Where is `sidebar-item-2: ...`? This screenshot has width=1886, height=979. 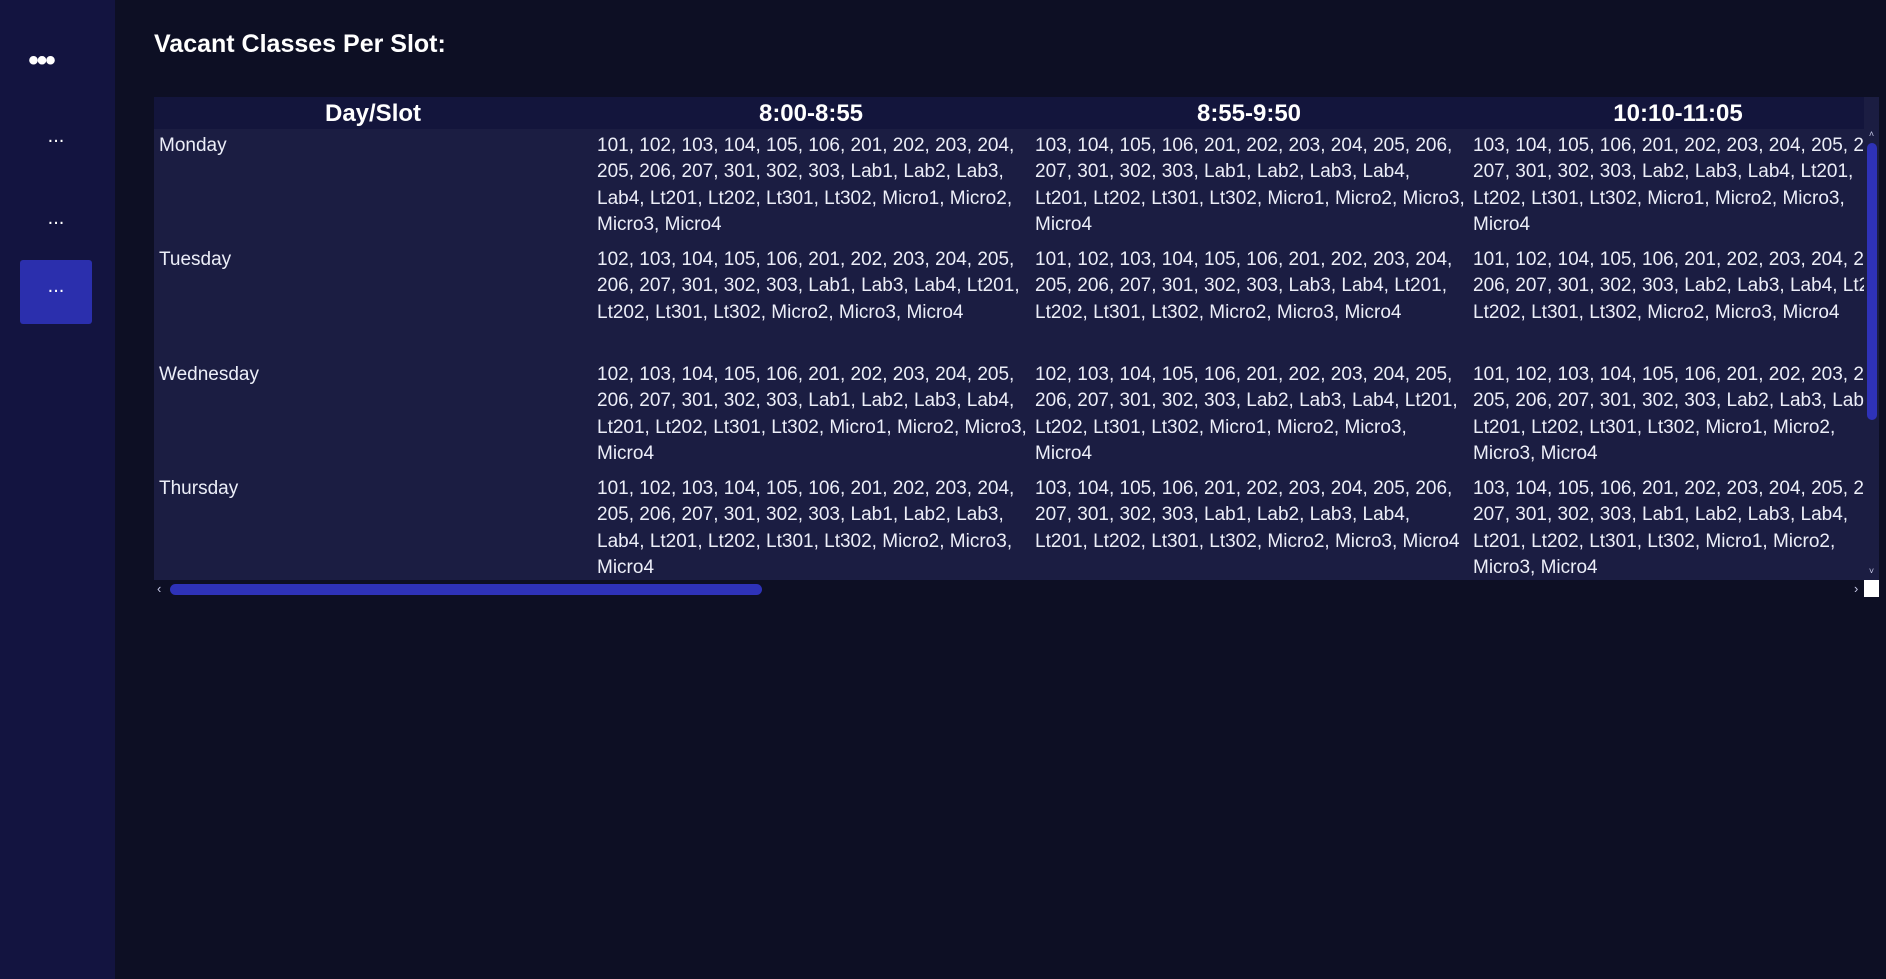
sidebar-item-2: ... is located at coordinates (56, 224).